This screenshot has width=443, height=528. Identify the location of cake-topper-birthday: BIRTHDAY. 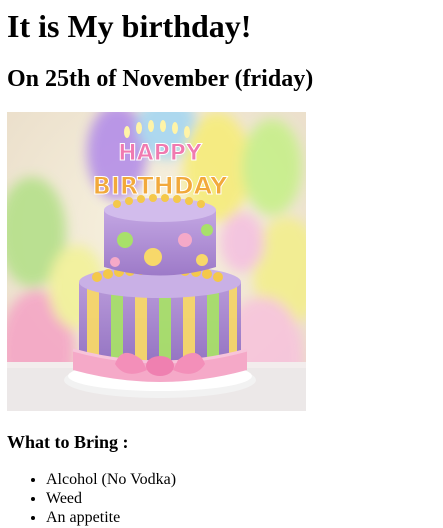
(160, 186).